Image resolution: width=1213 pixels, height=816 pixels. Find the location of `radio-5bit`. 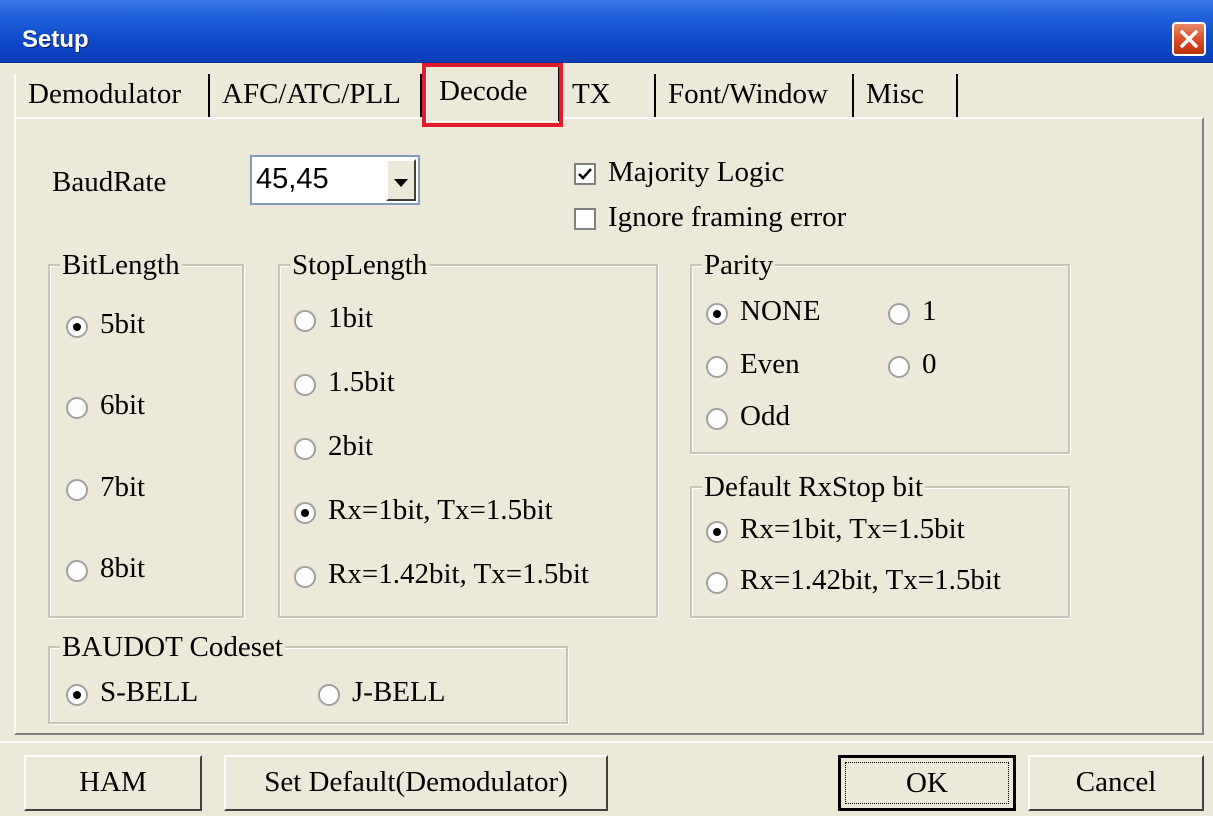

radio-5bit is located at coordinates (77, 327).